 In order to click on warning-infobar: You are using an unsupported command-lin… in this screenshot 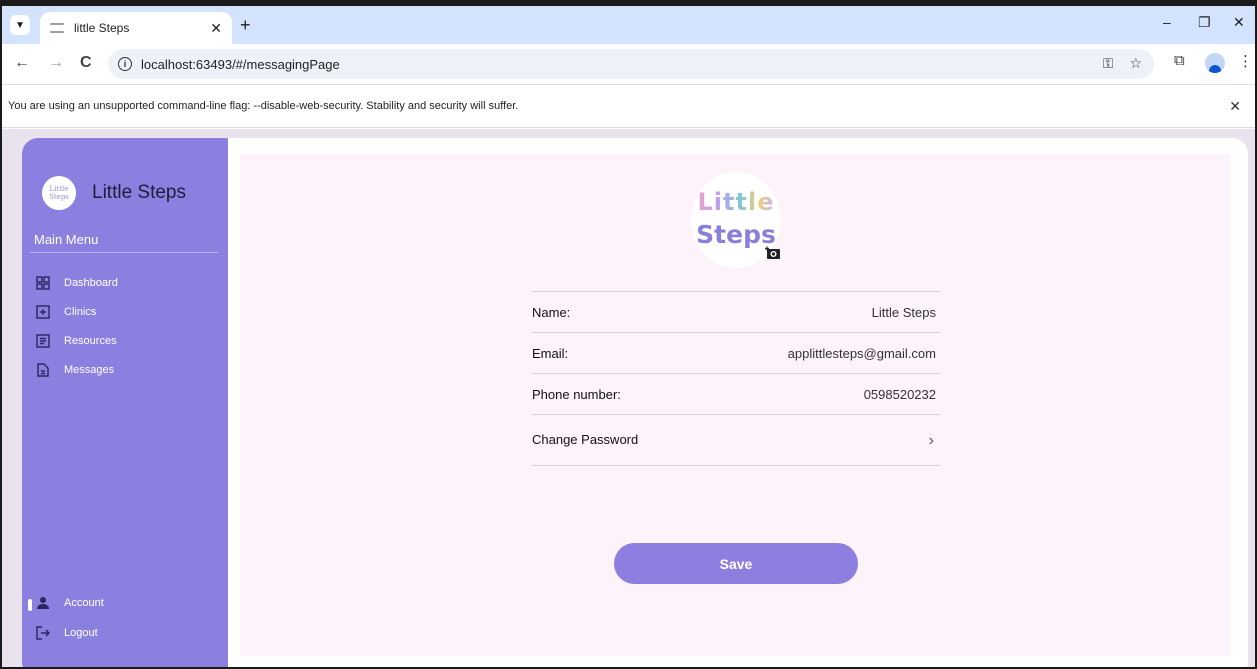, I will do `click(628, 106)`.